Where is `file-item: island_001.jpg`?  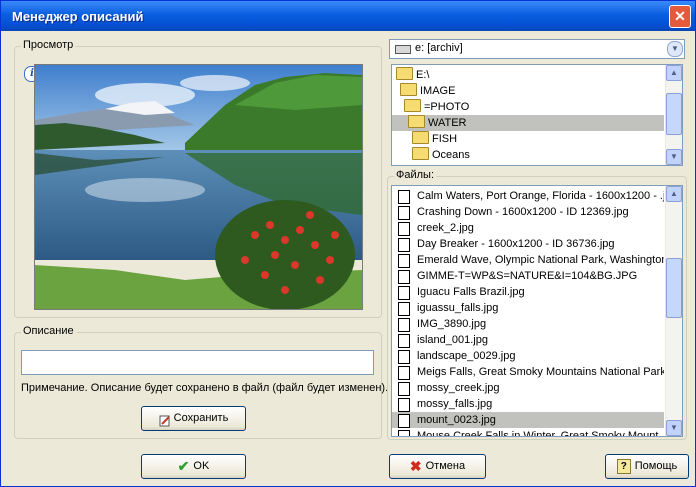
file-item: island_001.jpg is located at coordinates (528, 340).